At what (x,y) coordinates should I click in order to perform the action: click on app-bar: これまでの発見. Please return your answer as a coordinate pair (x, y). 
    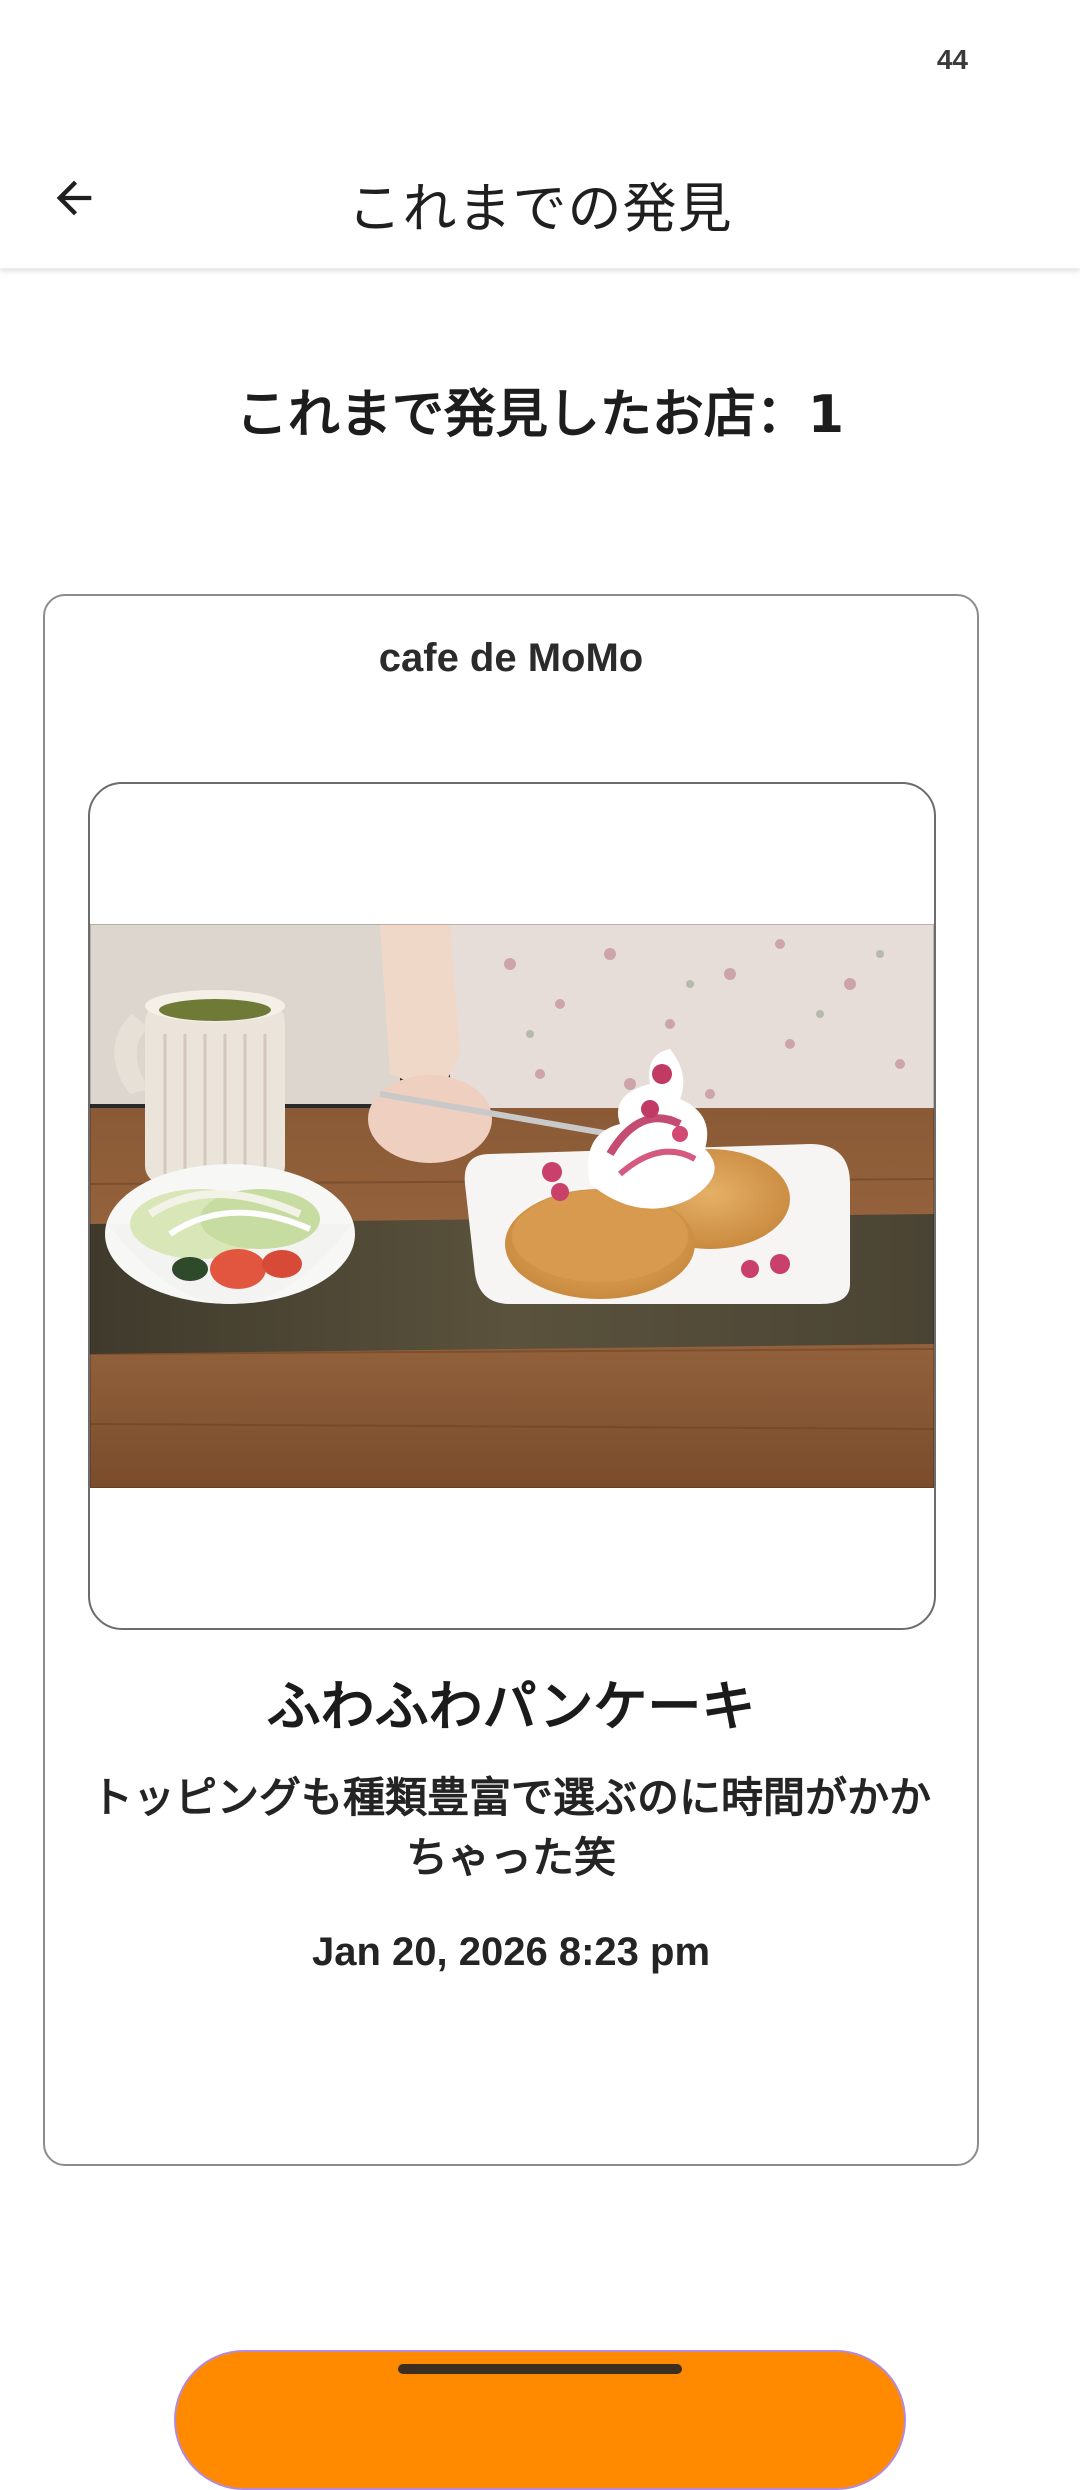
    Looking at the image, I should click on (540, 194).